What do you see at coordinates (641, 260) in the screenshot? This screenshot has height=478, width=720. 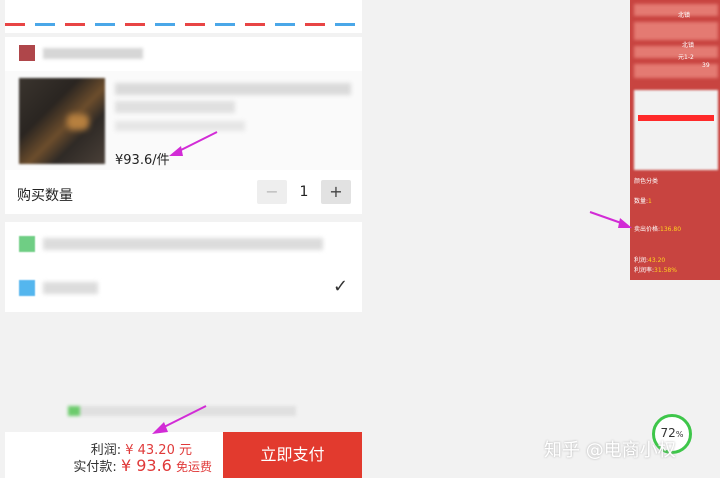 I see `panel-profit-label: 利润:` at bounding box center [641, 260].